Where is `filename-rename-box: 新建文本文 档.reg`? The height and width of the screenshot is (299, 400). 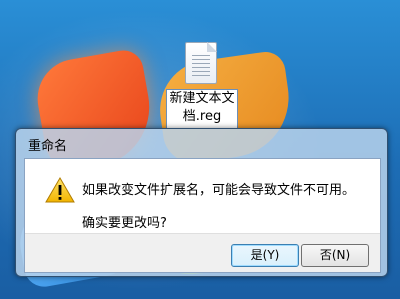
filename-rename-box: 新建文本文 档.reg is located at coordinates (202, 109).